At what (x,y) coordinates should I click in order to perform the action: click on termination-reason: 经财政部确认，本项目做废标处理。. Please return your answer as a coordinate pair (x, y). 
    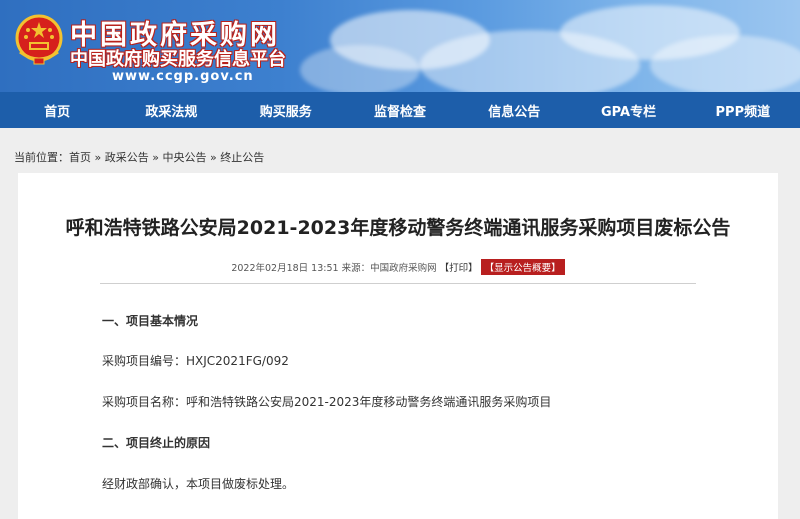
    Looking at the image, I should click on (198, 484).